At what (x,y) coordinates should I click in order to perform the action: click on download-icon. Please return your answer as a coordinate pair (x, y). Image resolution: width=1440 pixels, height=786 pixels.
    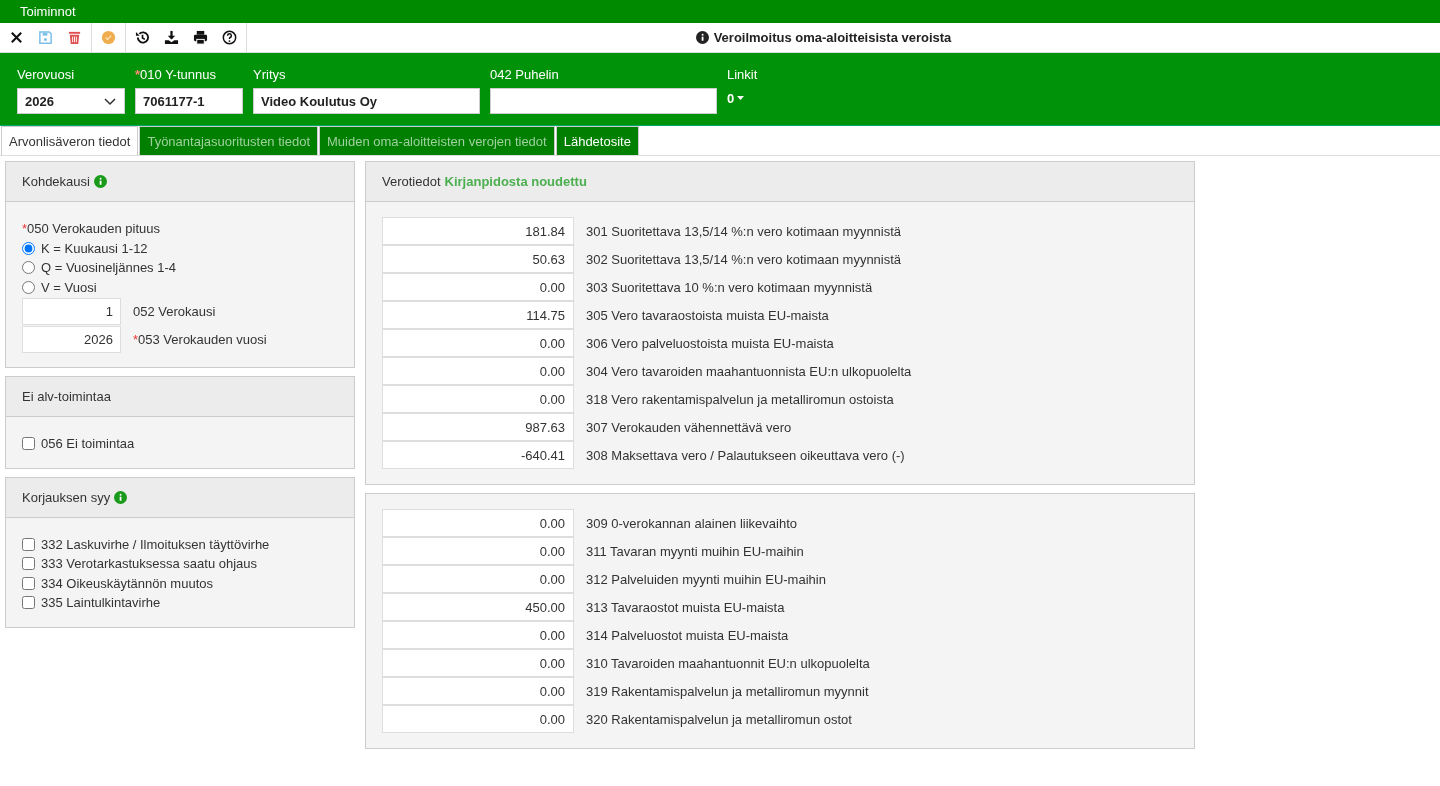
    Looking at the image, I should click on (171, 37).